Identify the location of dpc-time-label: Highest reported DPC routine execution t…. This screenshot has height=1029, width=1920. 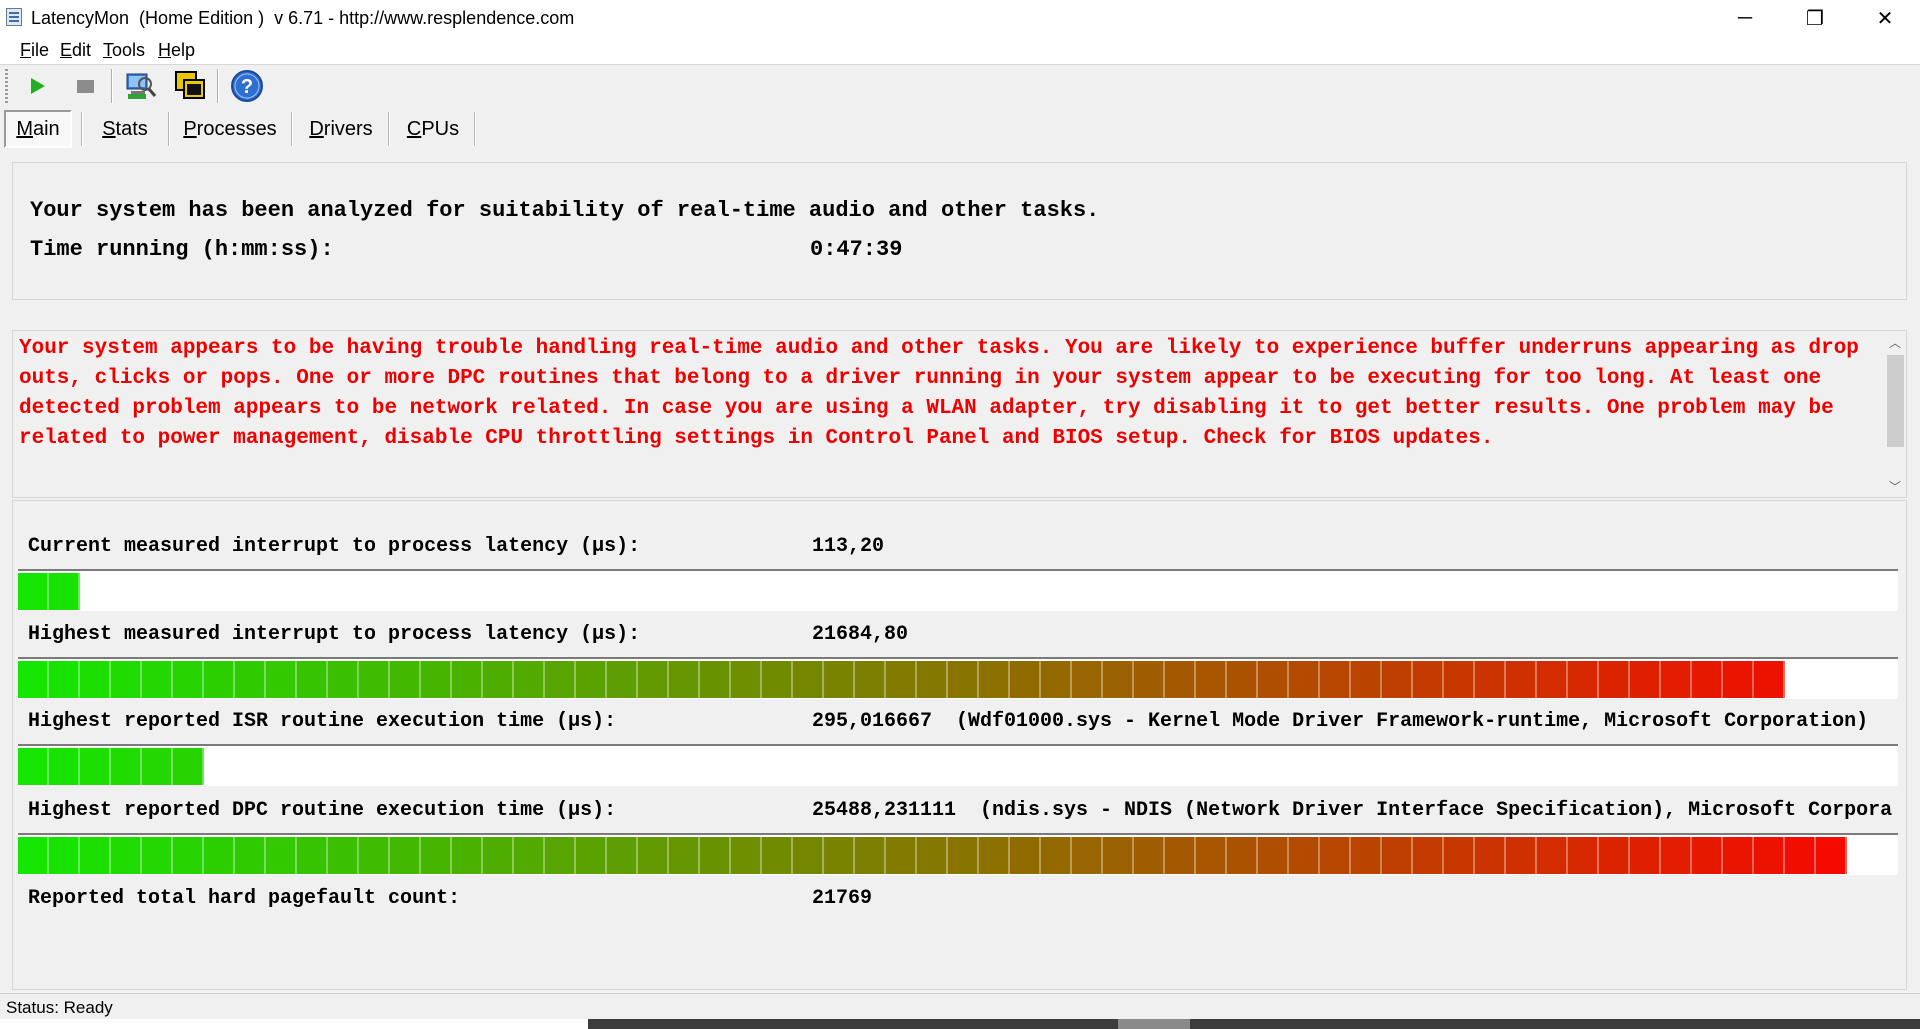
(322, 810).